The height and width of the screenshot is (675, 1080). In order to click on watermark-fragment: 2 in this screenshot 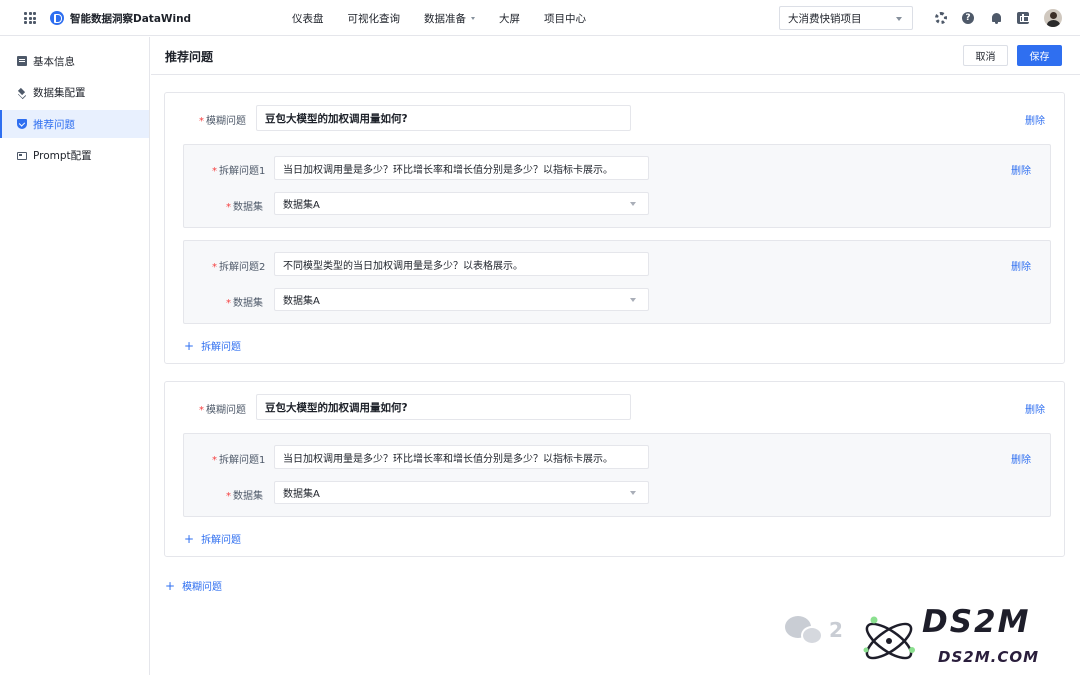, I will do `click(836, 630)`.